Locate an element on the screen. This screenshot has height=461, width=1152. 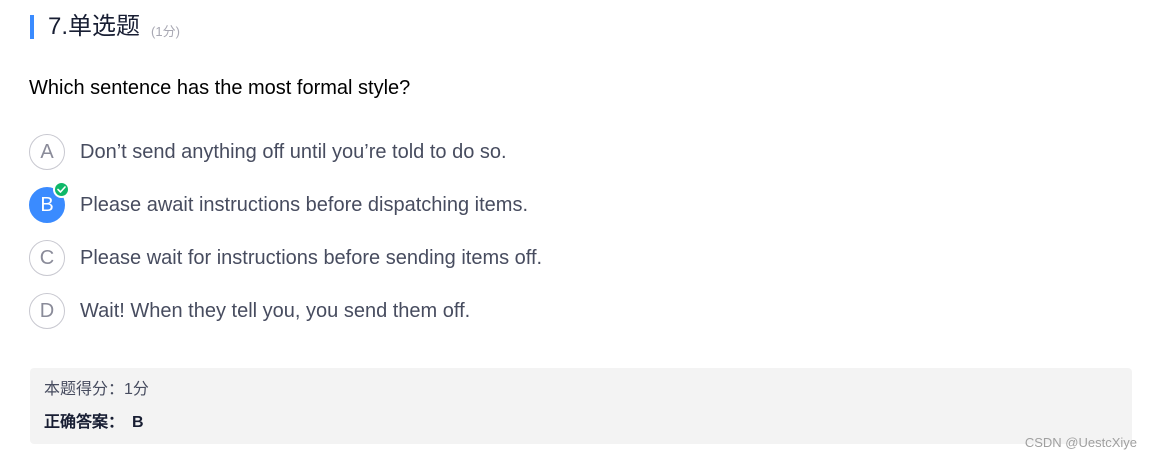
score-text: 本题得分：1分 is located at coordinates (96, 389).